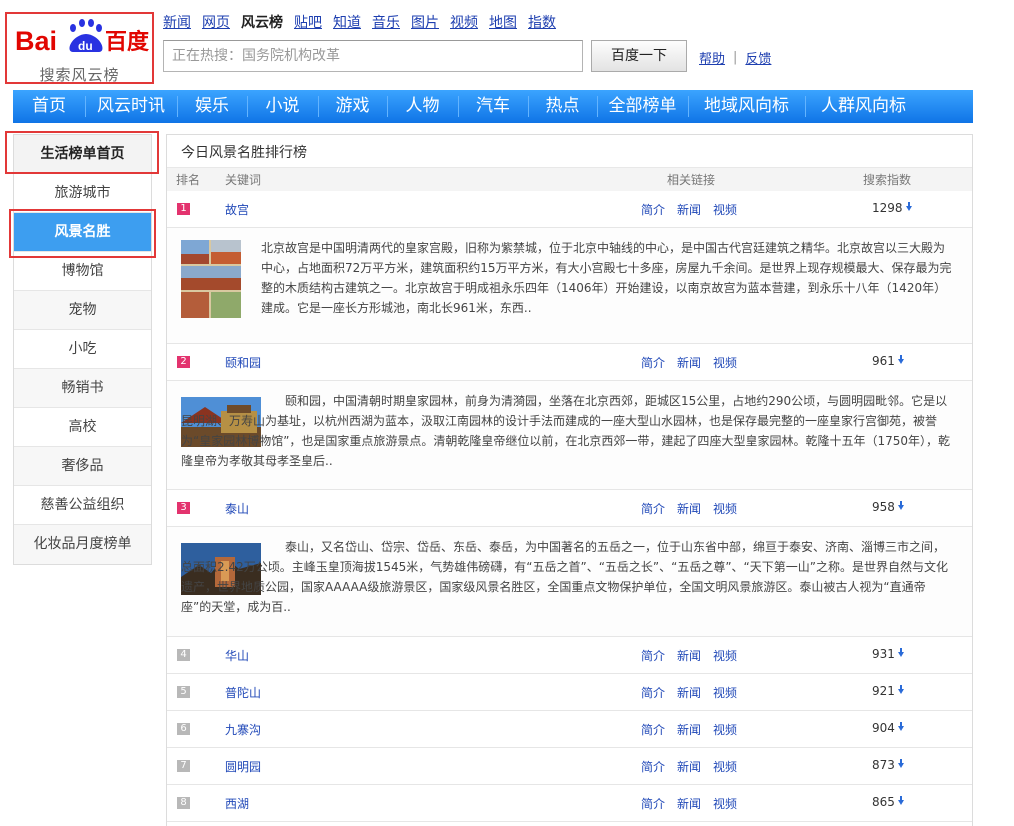 This screenshot has width=1014, height=826. Describe the element at coordinates (79, 75) in the screenshot. I see `logo-subtitle: 搜索风云榜` at that location.